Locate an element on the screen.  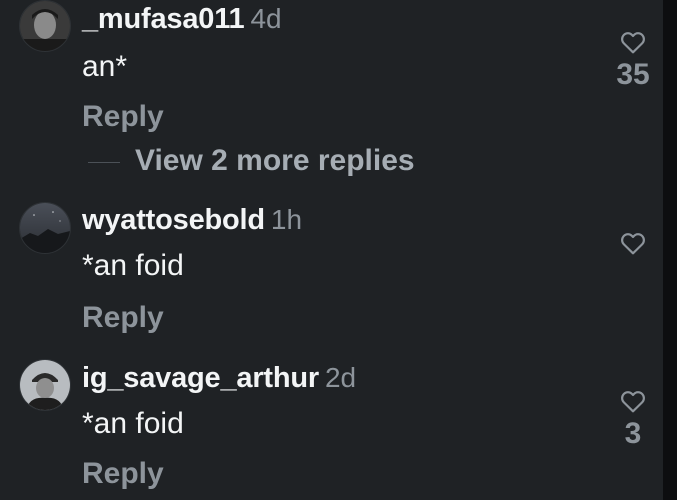
like-control: 35 is located at coordinates (633, 61).